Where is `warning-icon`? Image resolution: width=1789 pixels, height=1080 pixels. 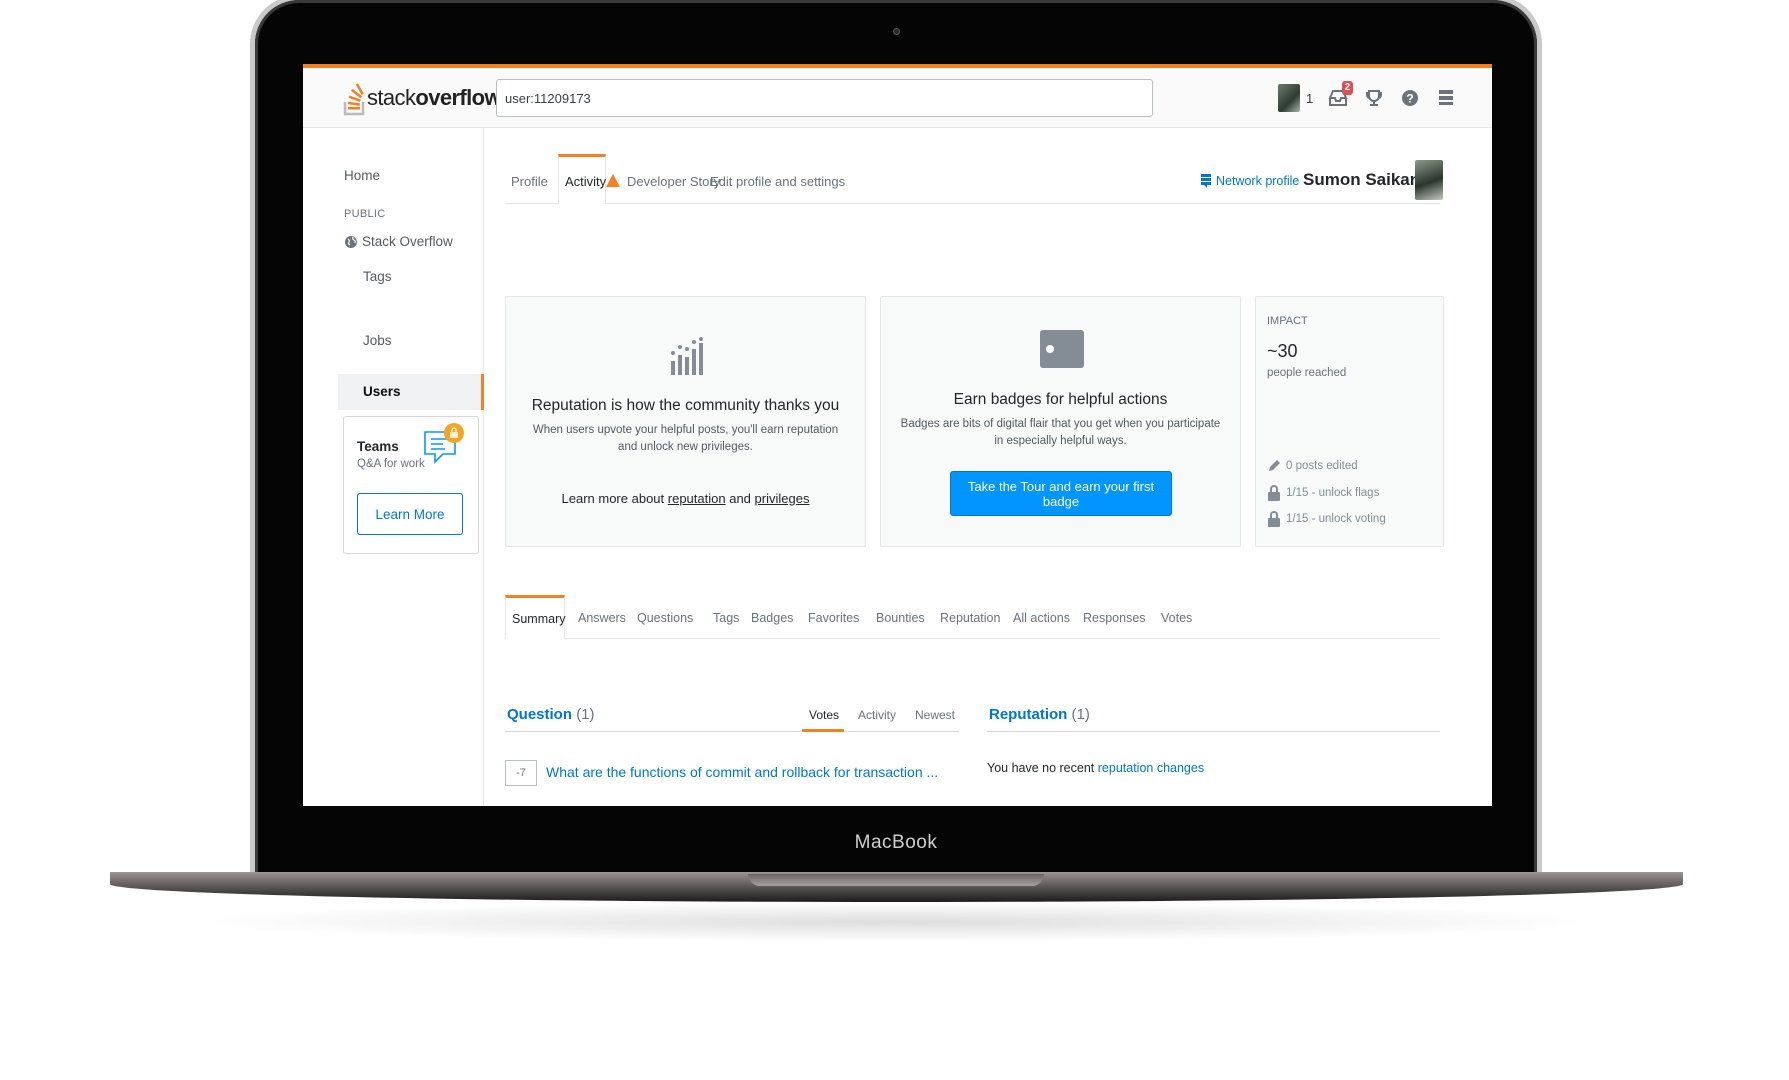
warning-icon is located at coordinates (613, 180).